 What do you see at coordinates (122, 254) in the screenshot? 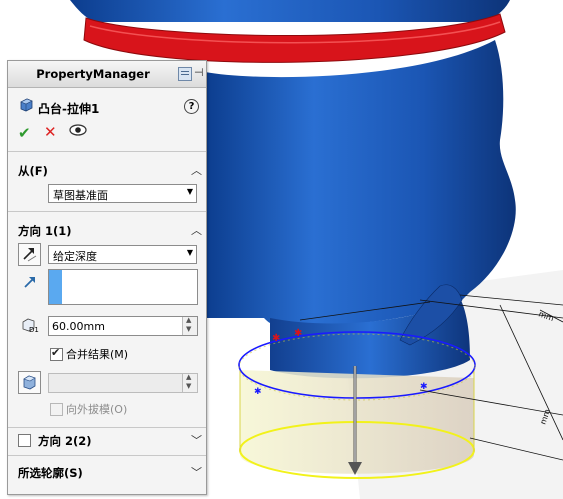
I see `end-condition-select: 给定深度 ▼` at bounding box center [122, 254].